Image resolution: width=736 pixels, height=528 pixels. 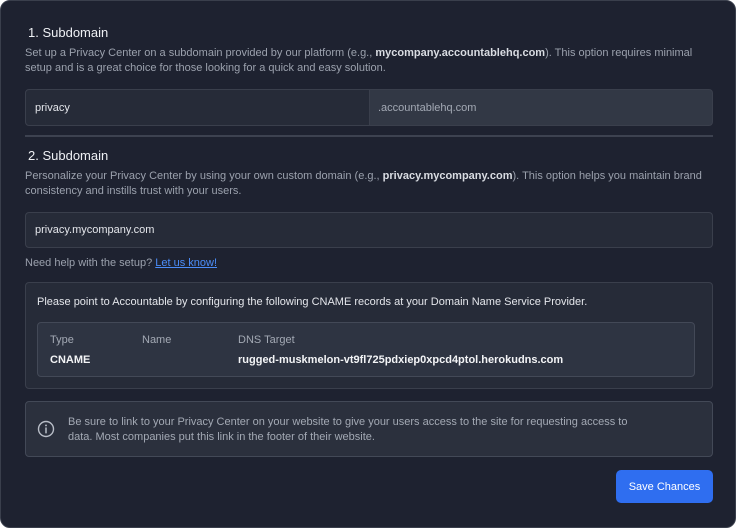 I want to click on section-divider, so click(x=369, y=136).